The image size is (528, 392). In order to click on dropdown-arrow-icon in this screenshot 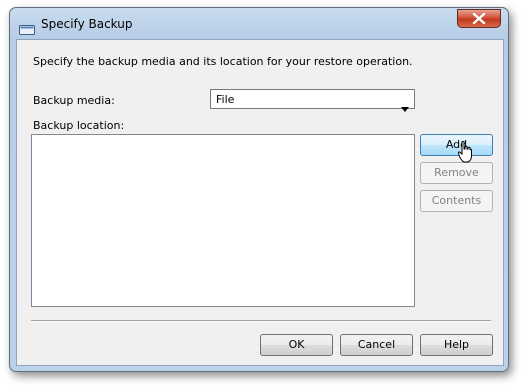, I will do `click(405, 106)`.